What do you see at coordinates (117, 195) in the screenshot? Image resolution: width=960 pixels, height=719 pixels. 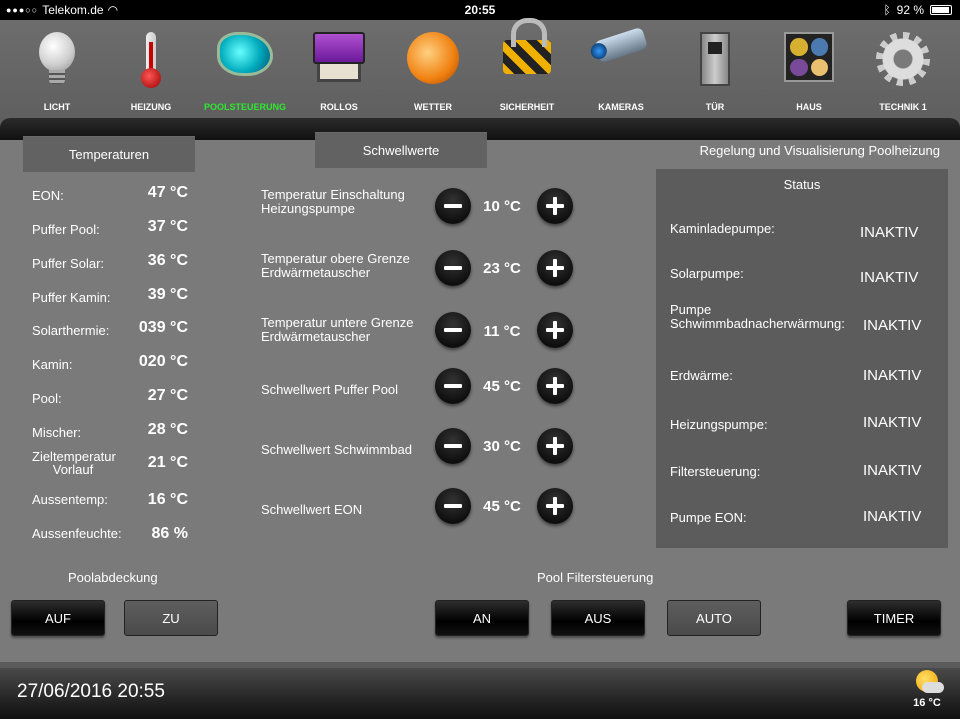 I see `temp-row-eon: EON: 47 °C` at bounding box center [117, 195].